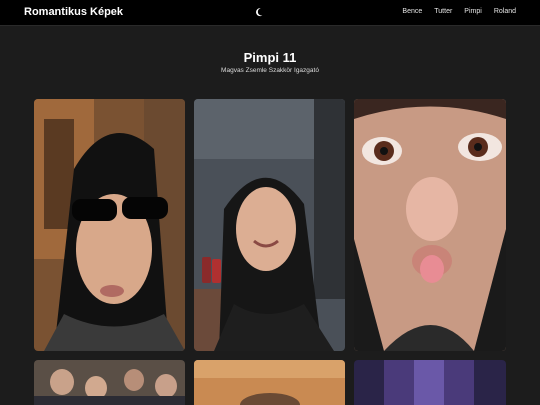 The height and width of the screenshot is (405, 540). Describe the element at coordinates (412, 11) in the screenshot. I see `nav-link-bence: Bence` at that location.